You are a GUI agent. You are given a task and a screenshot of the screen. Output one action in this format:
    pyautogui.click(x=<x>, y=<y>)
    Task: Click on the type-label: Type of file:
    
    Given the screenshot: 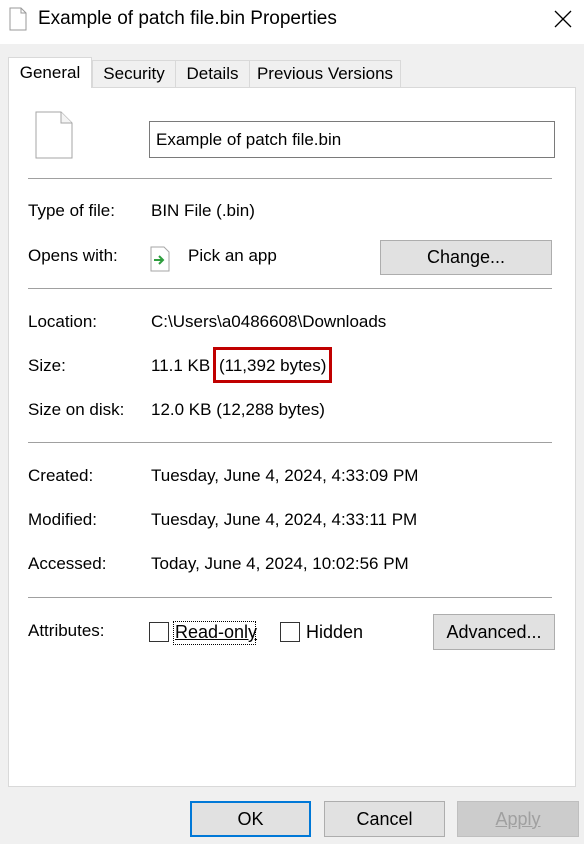 What is the action you would take?
    pyautogui.click(x=71, y=210)
    